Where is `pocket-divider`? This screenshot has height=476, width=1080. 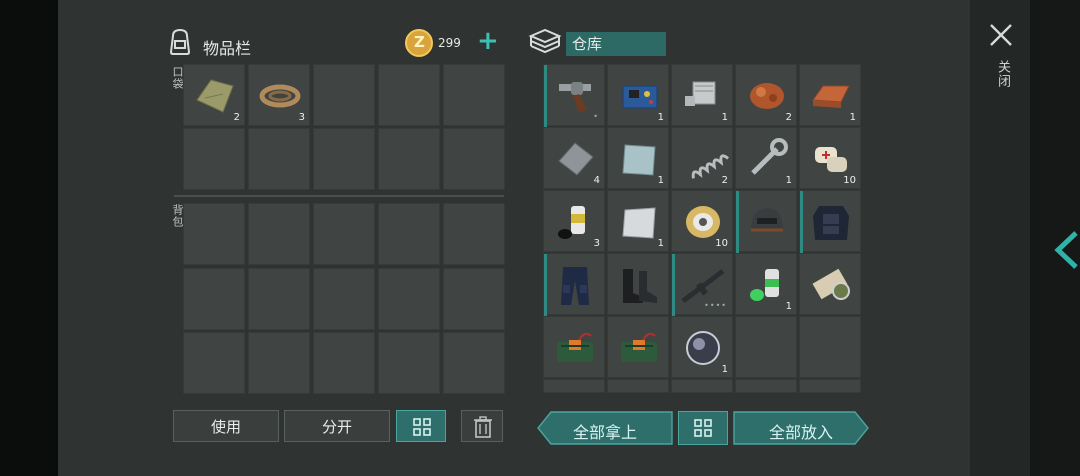
pocket-divider is located at coordinates (339, 196).